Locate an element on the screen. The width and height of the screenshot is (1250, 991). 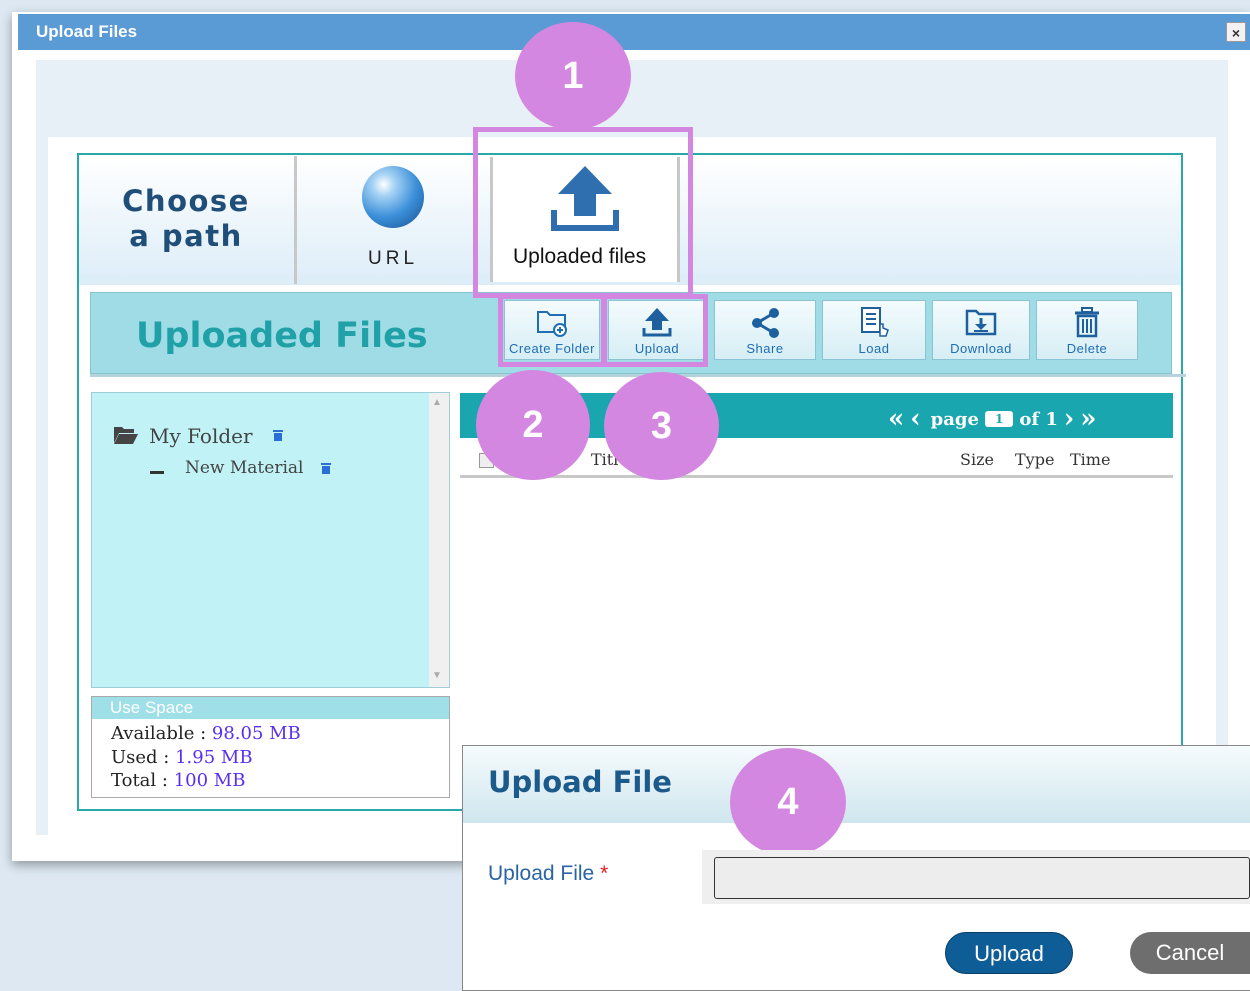
share-icon is located at coordinates (765, 323).